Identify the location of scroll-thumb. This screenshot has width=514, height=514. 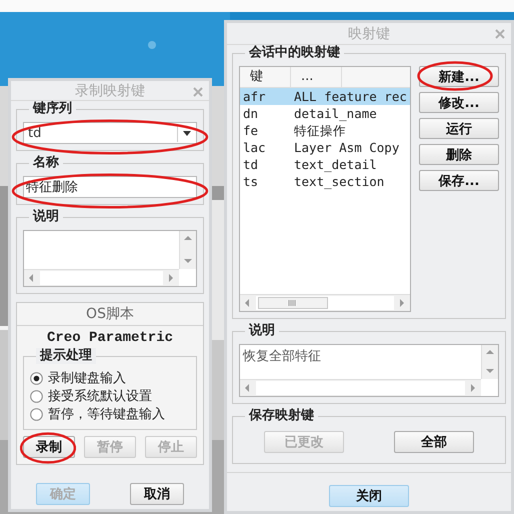
(293, 303).